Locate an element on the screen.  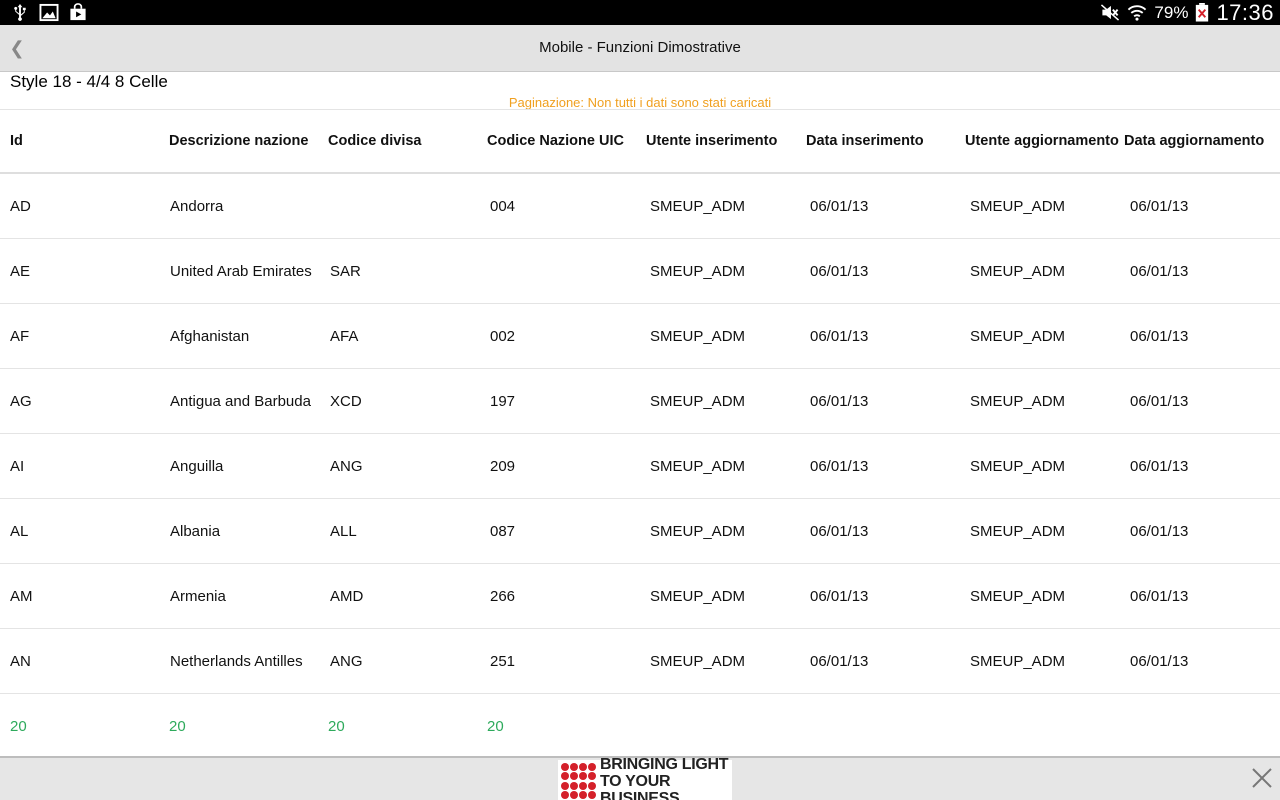
cell-descrizione: Antigua and Barbuda is located at coordinates (240, 401).